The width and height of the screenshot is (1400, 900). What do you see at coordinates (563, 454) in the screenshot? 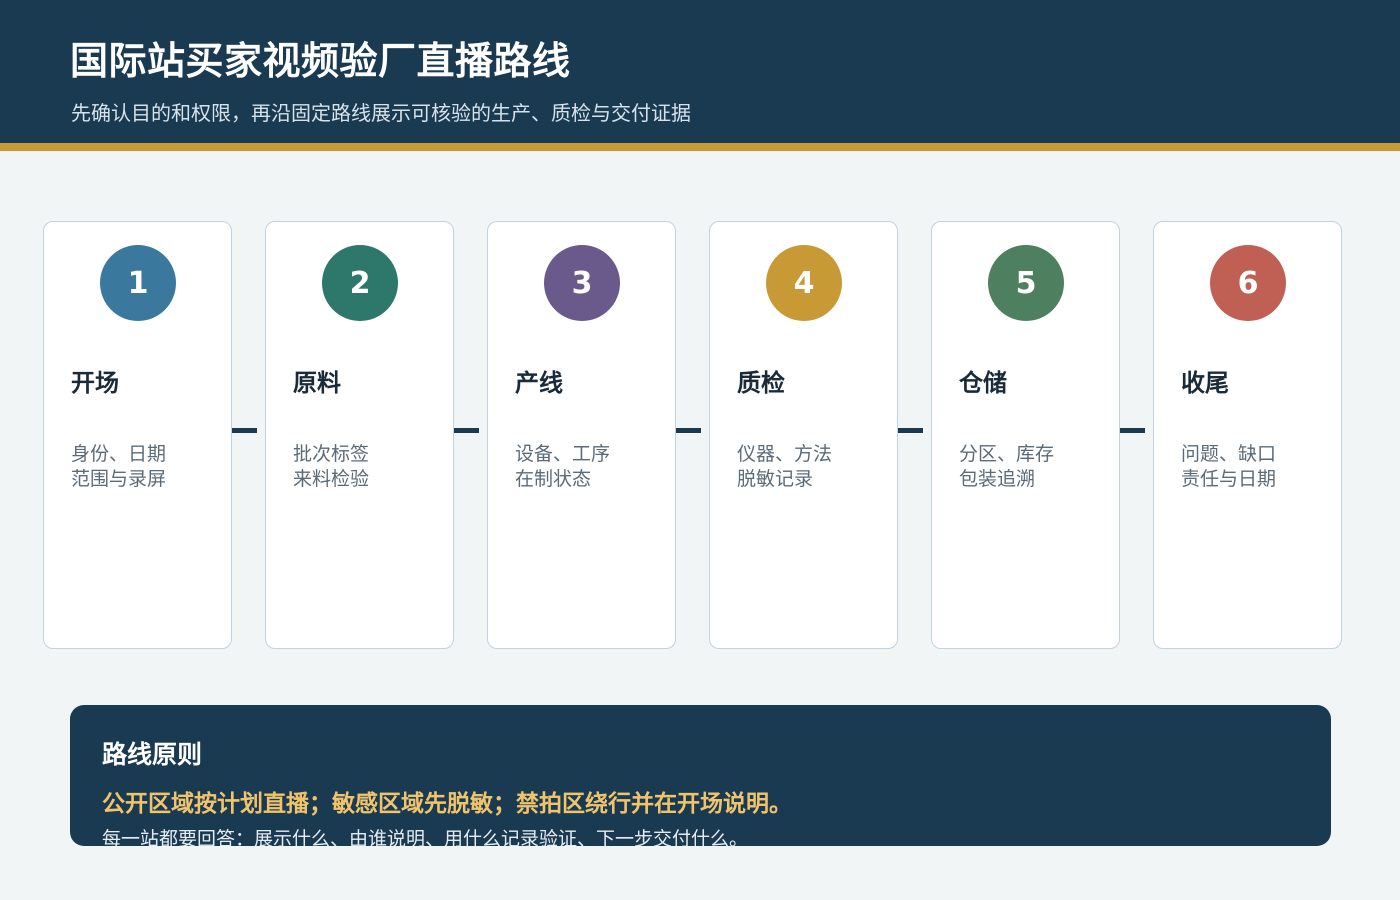
I see `step-detail-line-1: 设备、工序` at bounding box center [563, 454].